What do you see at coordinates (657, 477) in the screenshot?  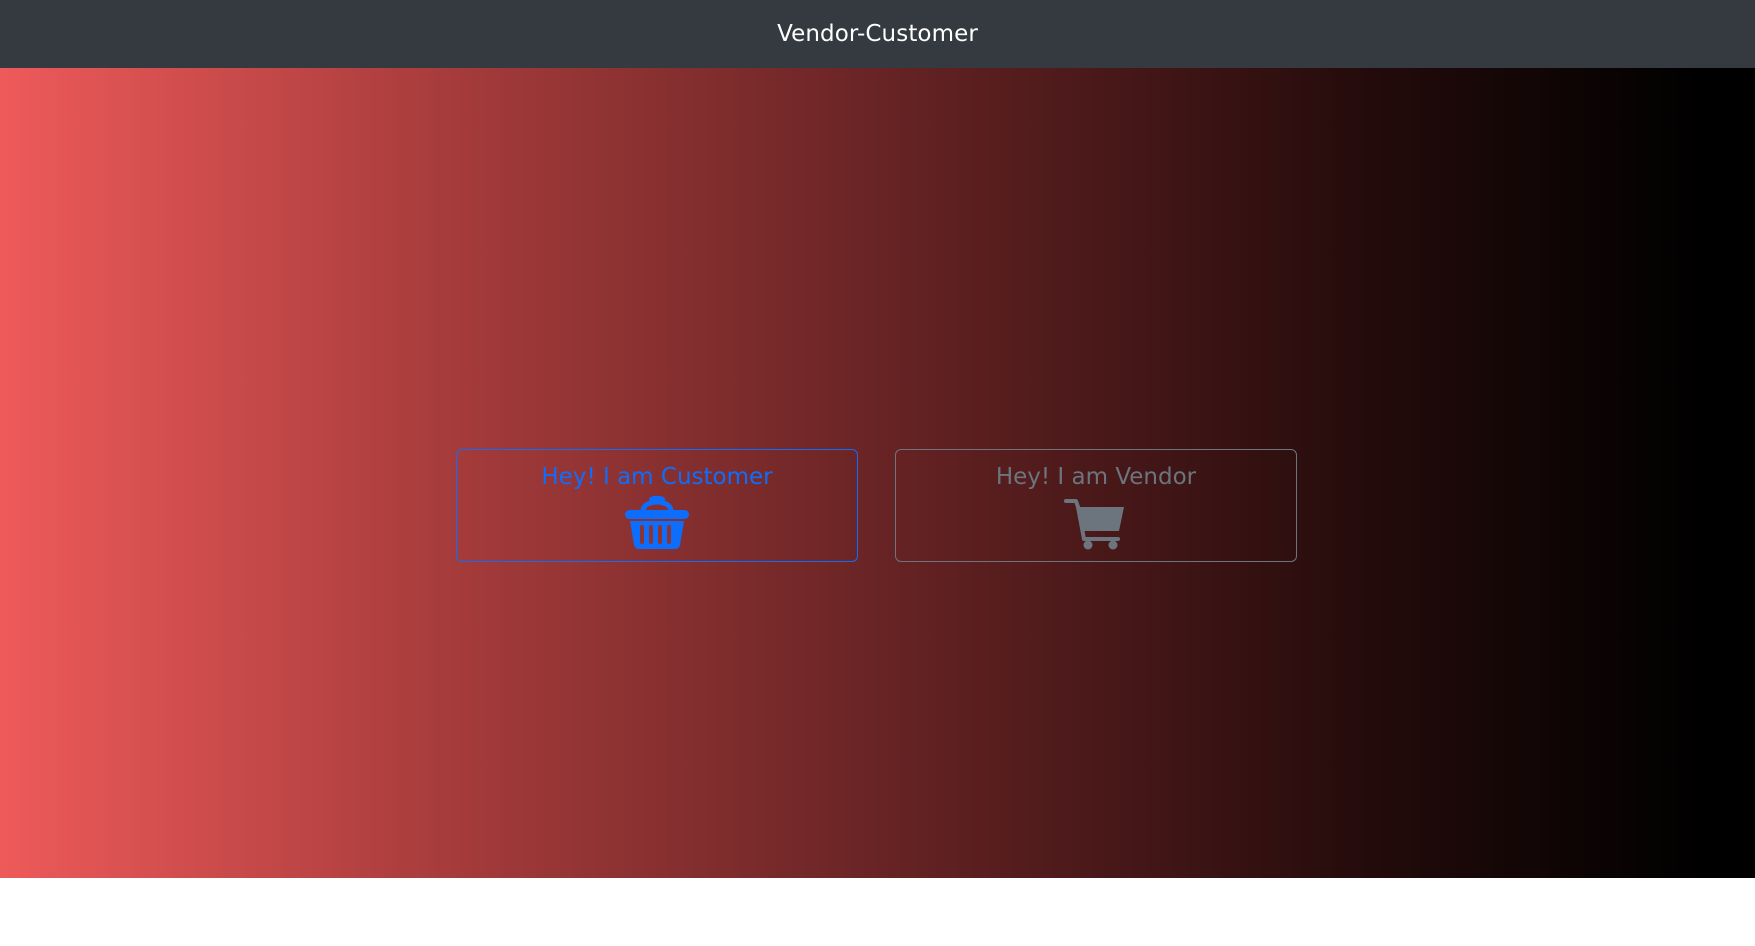 I see `customer-button-label: Hey! I am Customer` at bounding box center [657, 477].